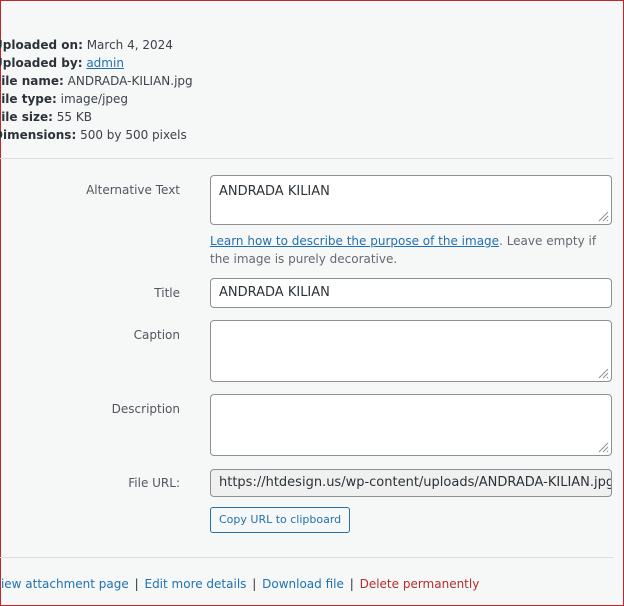  Describe the element at coordinates (280, 520) in the screenshot. I see `copy-url-button: Copy URL to clipboard` at that location.